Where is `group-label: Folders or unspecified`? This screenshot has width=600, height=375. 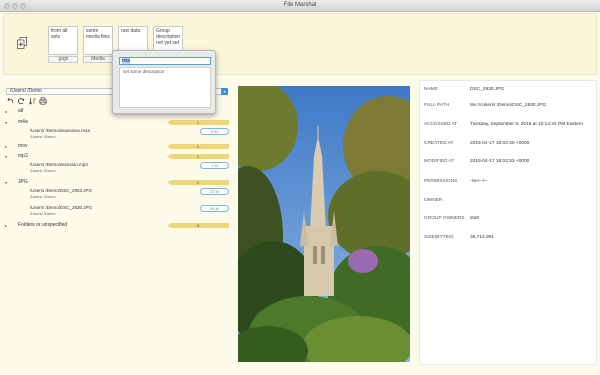 group-label: Folders or unspecified is located at coordinates (43, 225).